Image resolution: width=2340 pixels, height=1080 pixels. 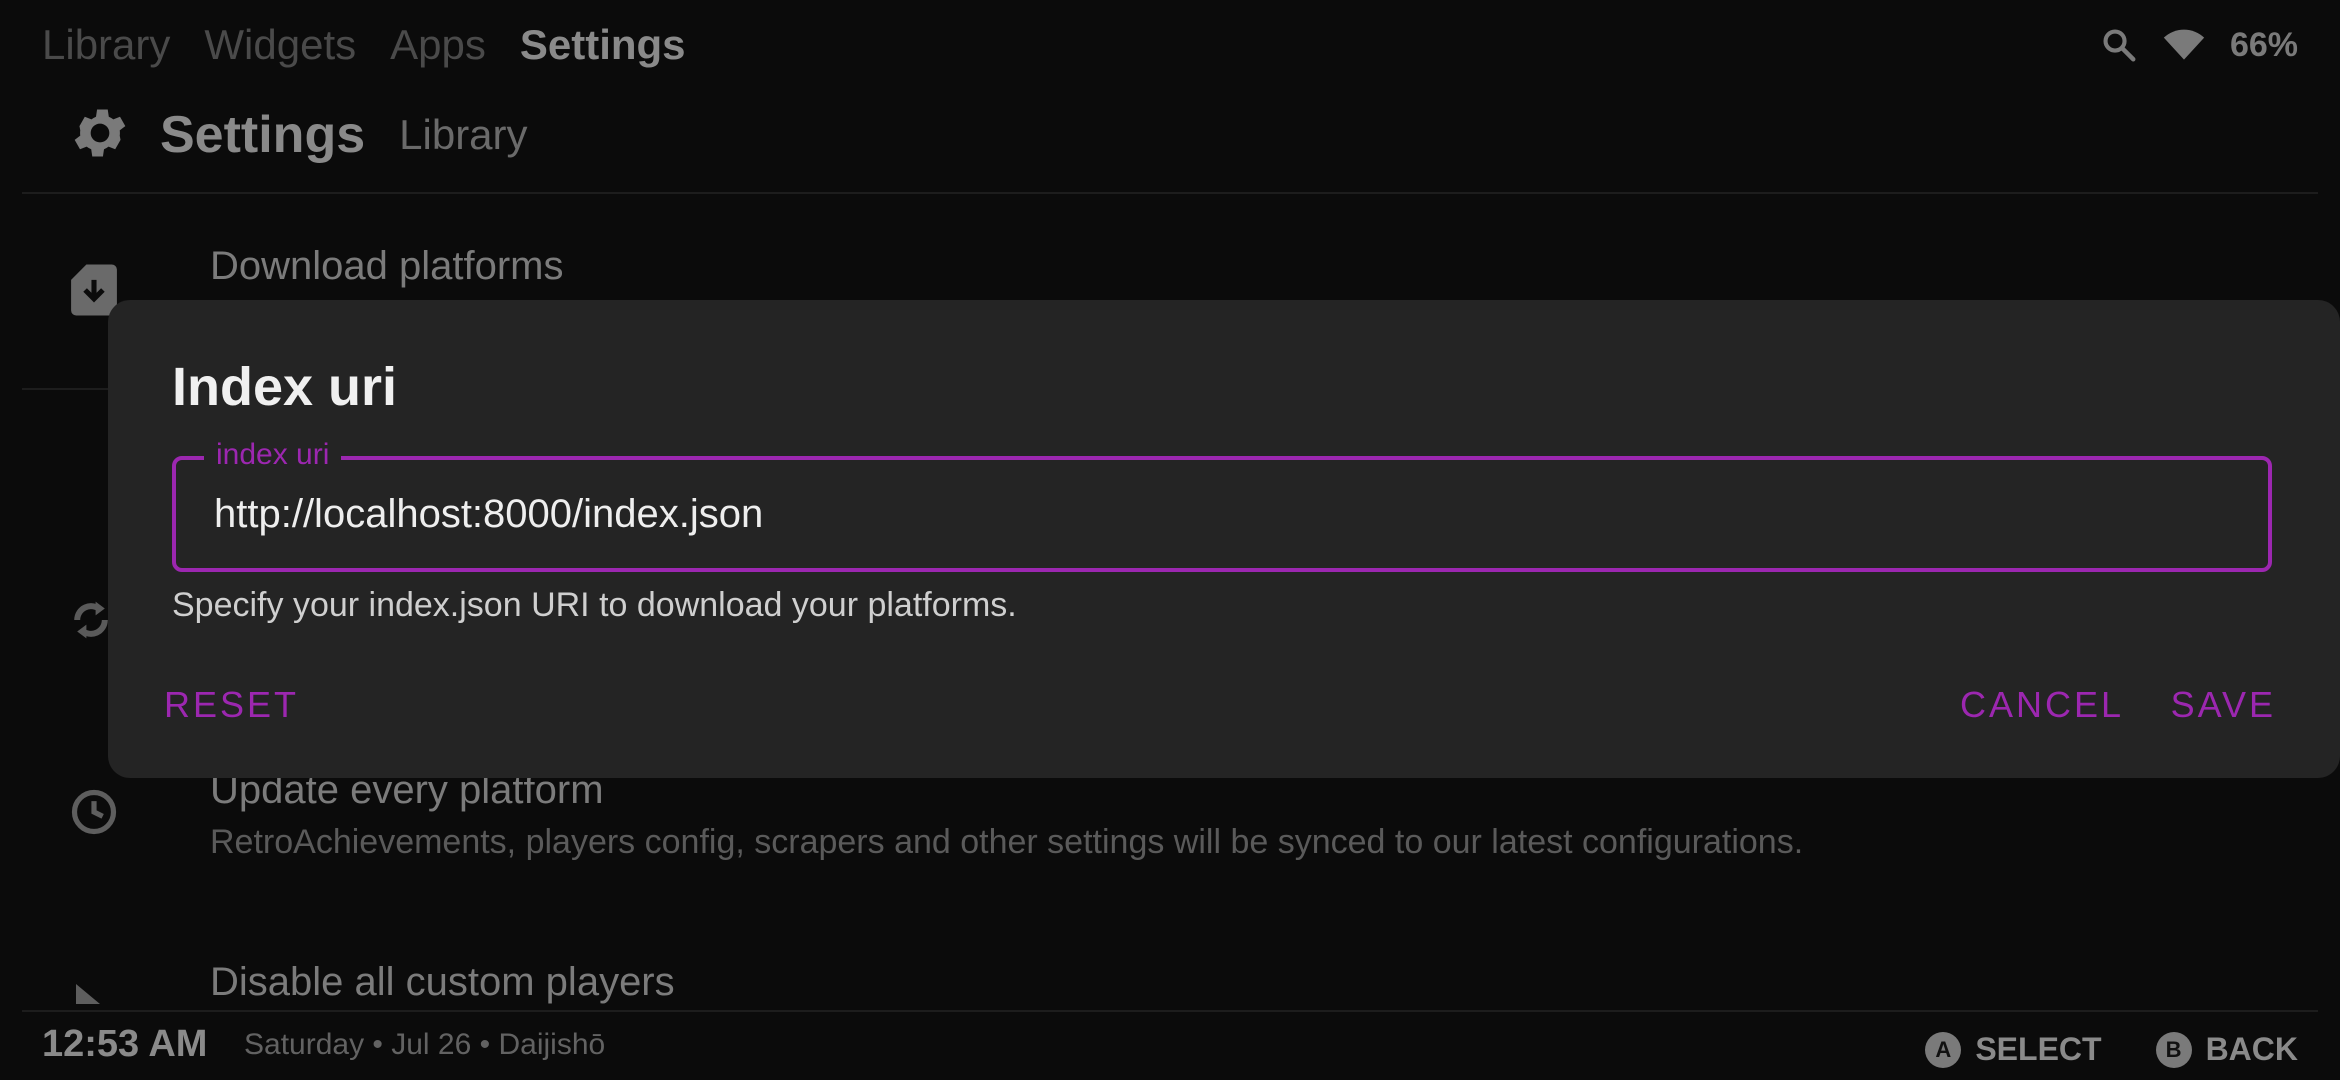 I want to click on tab-settings: Settings, so click(x=603, y=45).